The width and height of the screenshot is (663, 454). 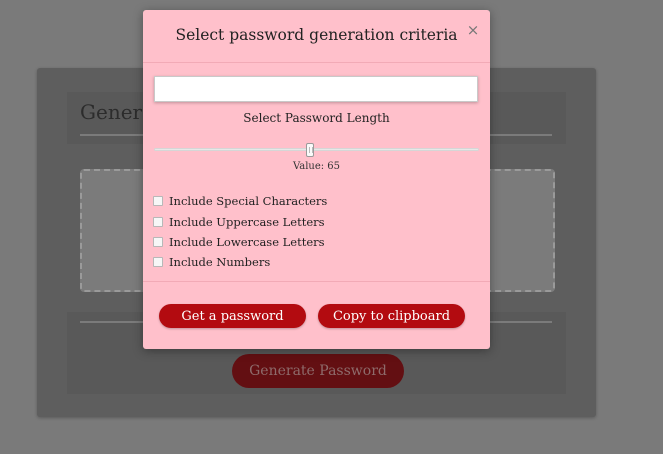 What do you see at coordinates (316, 62) in the screenshot?
I see `modal-header-divider` at bounding box center [316, 62].